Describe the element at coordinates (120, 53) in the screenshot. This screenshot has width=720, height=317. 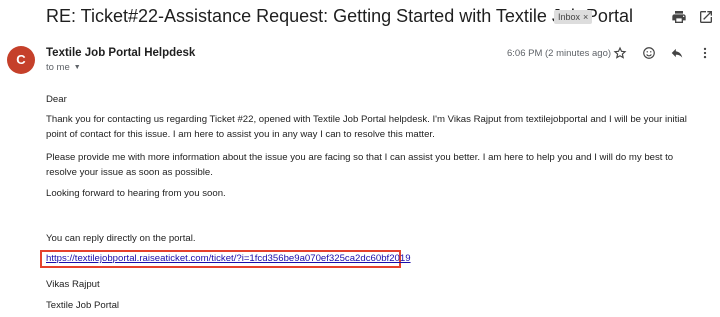
I see `sender-name: Textile Job Portal Helpdesk` at that location.